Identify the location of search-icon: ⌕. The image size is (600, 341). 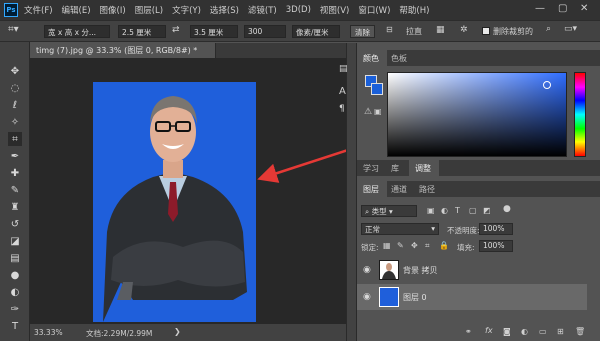
(368, 211).